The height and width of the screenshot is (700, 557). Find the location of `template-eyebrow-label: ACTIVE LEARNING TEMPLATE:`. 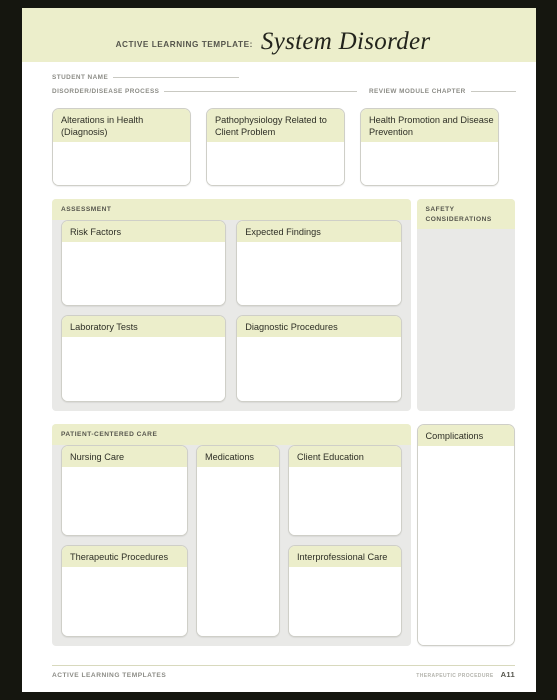

template-eyebrow-label: ACTIVE LEARNING TEMPLATE: is located at coordinates (184, 44).